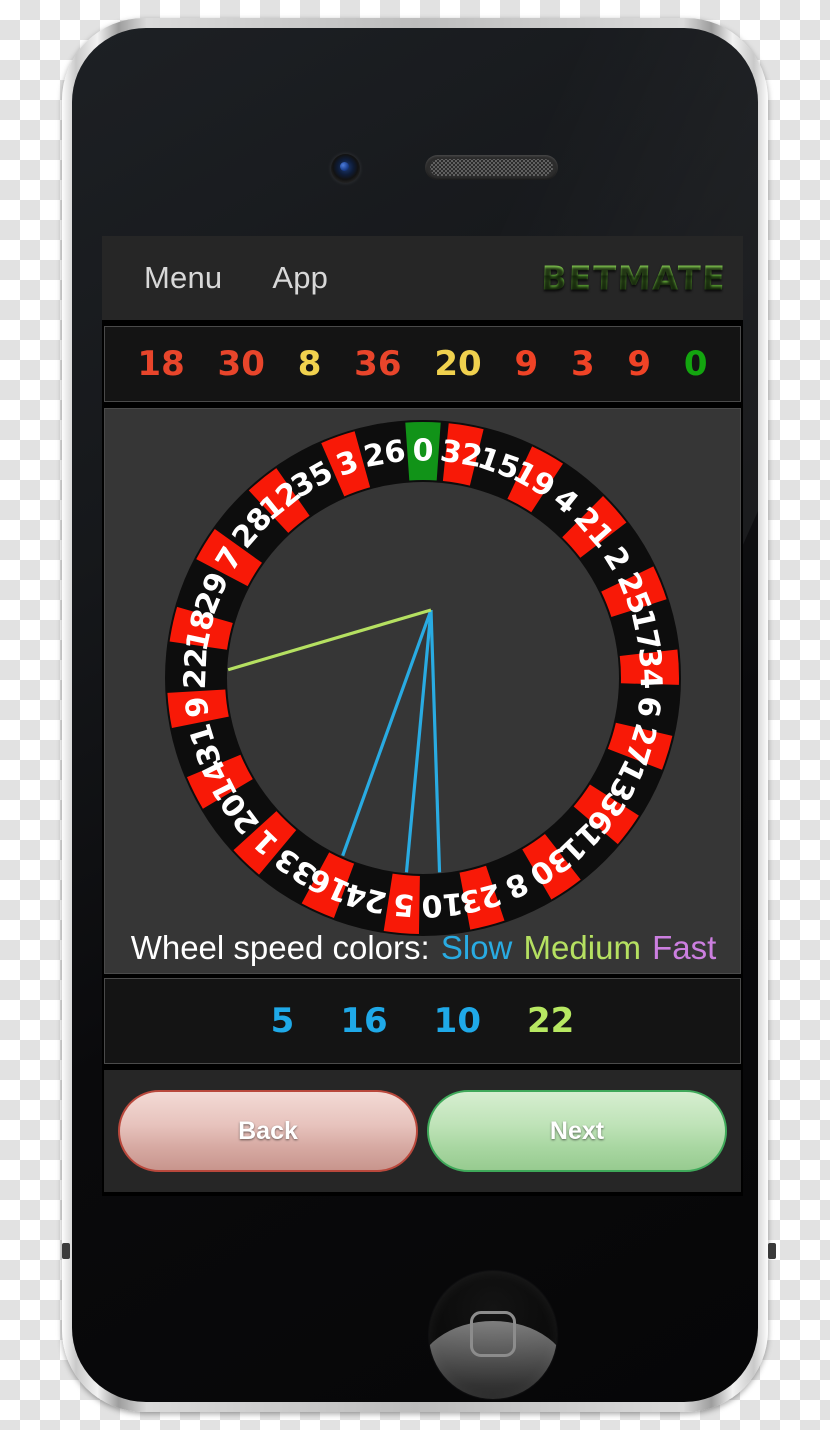 The height and width of the screenshot is (1430, 830). What do you see at coordinates (422, 1021) in the screenshot?
I see `predicted-numbers-strip: 5 16 10 22` at bounding box center [422, 1021].